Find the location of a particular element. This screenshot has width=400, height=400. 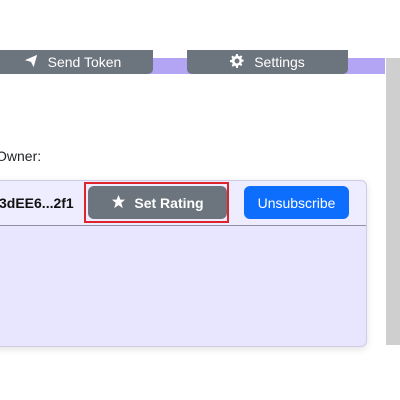

subscription-card-header: 3dEE6...2f1 Set Rating Unsubscribe is located at coordinates (183, 203).